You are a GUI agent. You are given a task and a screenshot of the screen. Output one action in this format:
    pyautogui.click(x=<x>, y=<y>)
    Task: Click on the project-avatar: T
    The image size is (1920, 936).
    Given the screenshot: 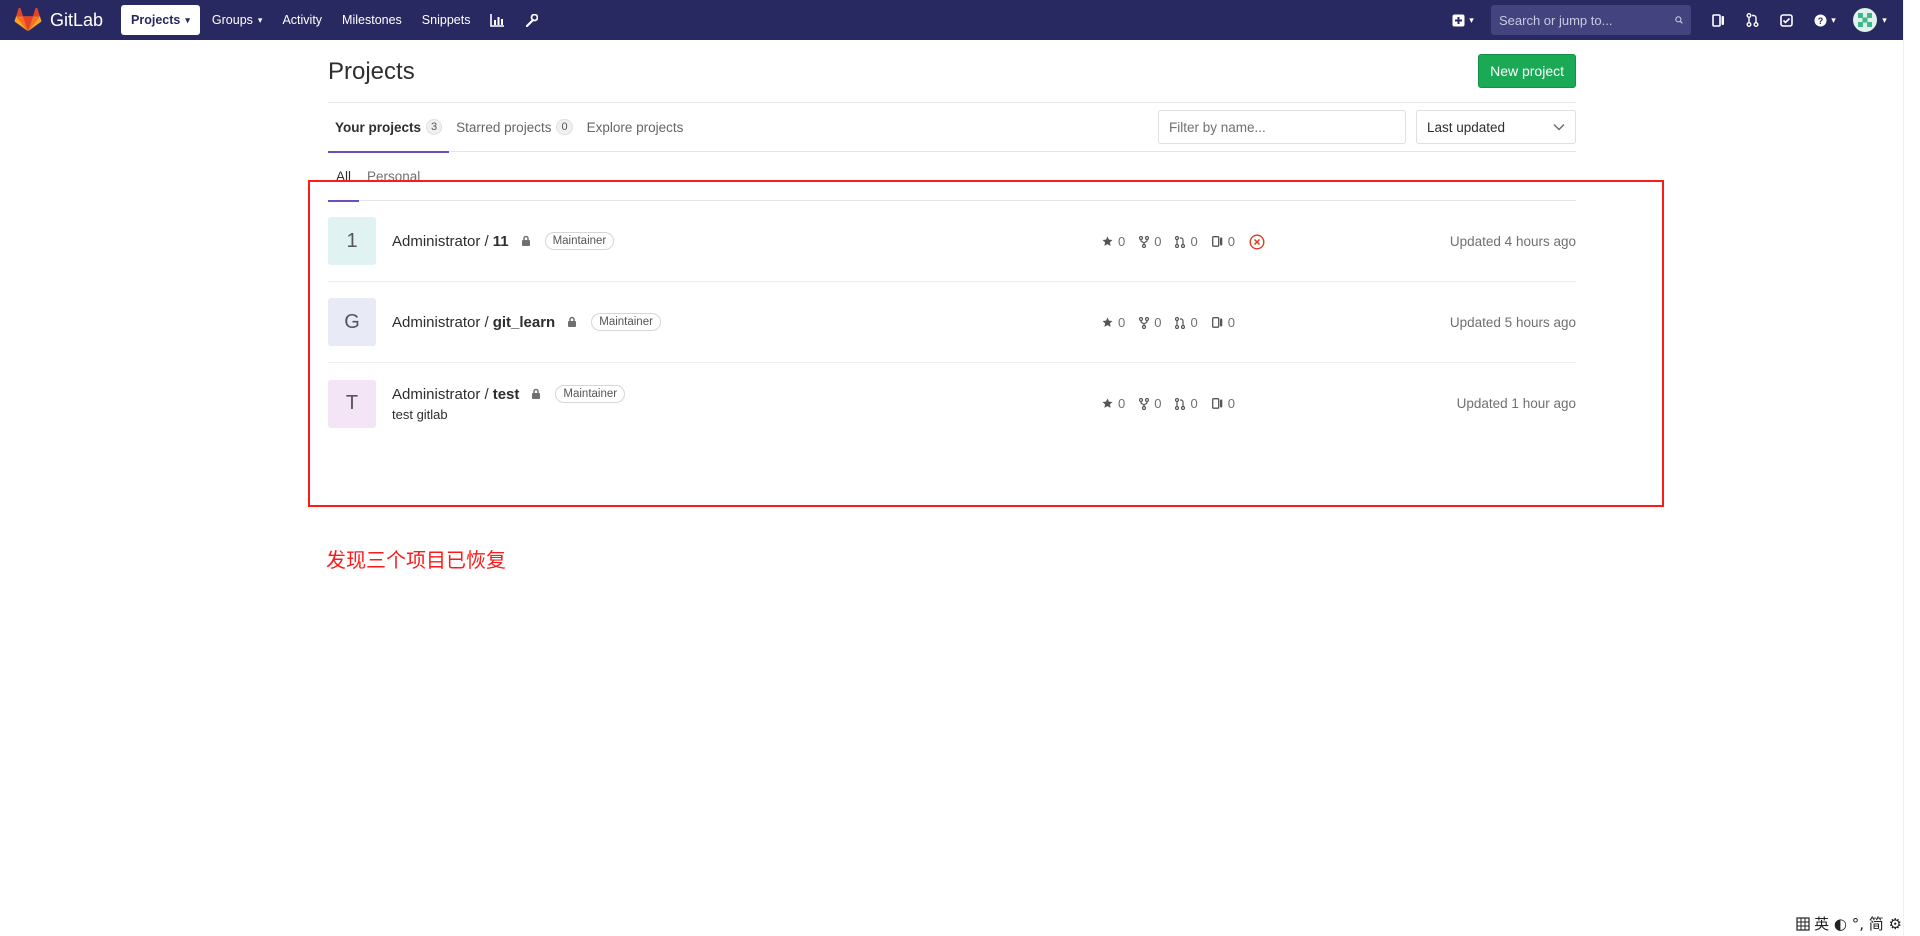 What is the action you would take?
    pyautogui.click(x=352, y=403)
    